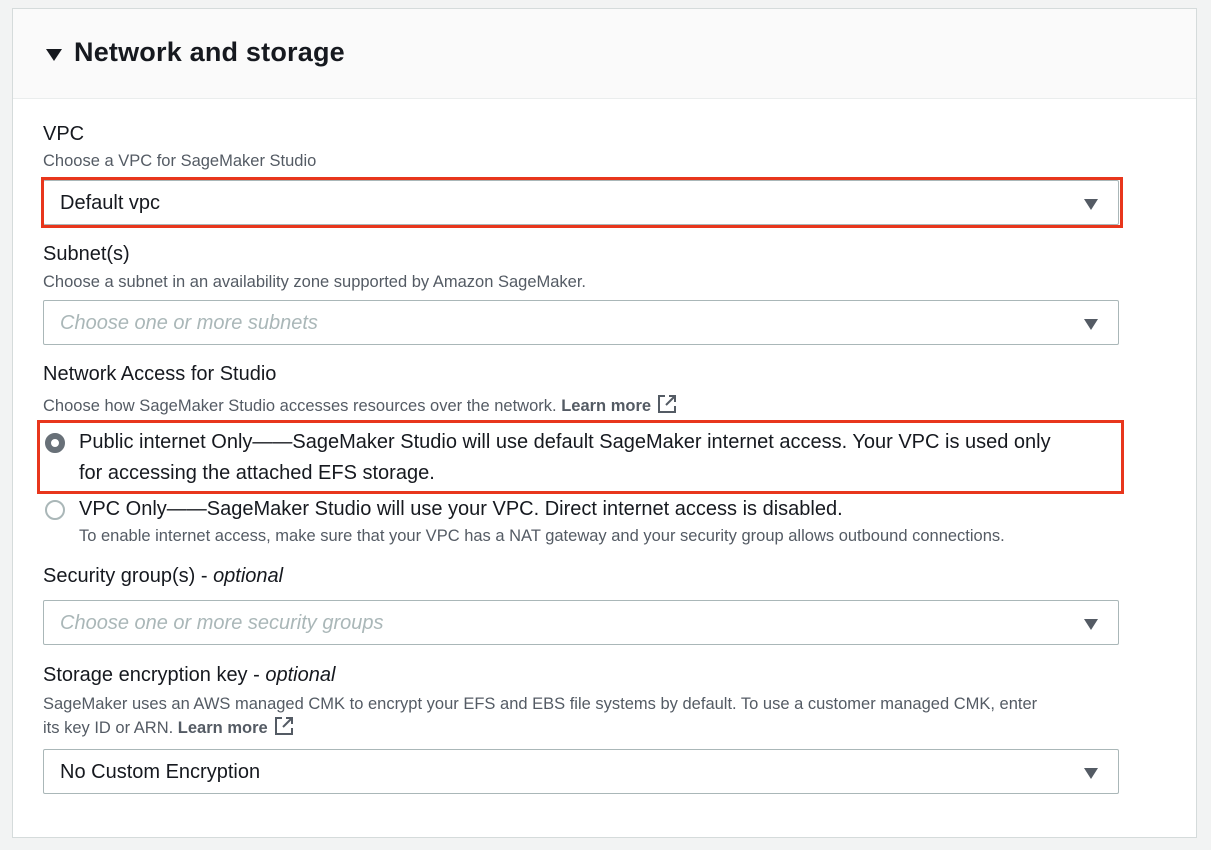 The height and width of the screenshot is (850, 1211). Describe the element at coordinates (189, 323) in the screenshot. I see `subnets-placeholder: Choose one or more subnets` at that location.